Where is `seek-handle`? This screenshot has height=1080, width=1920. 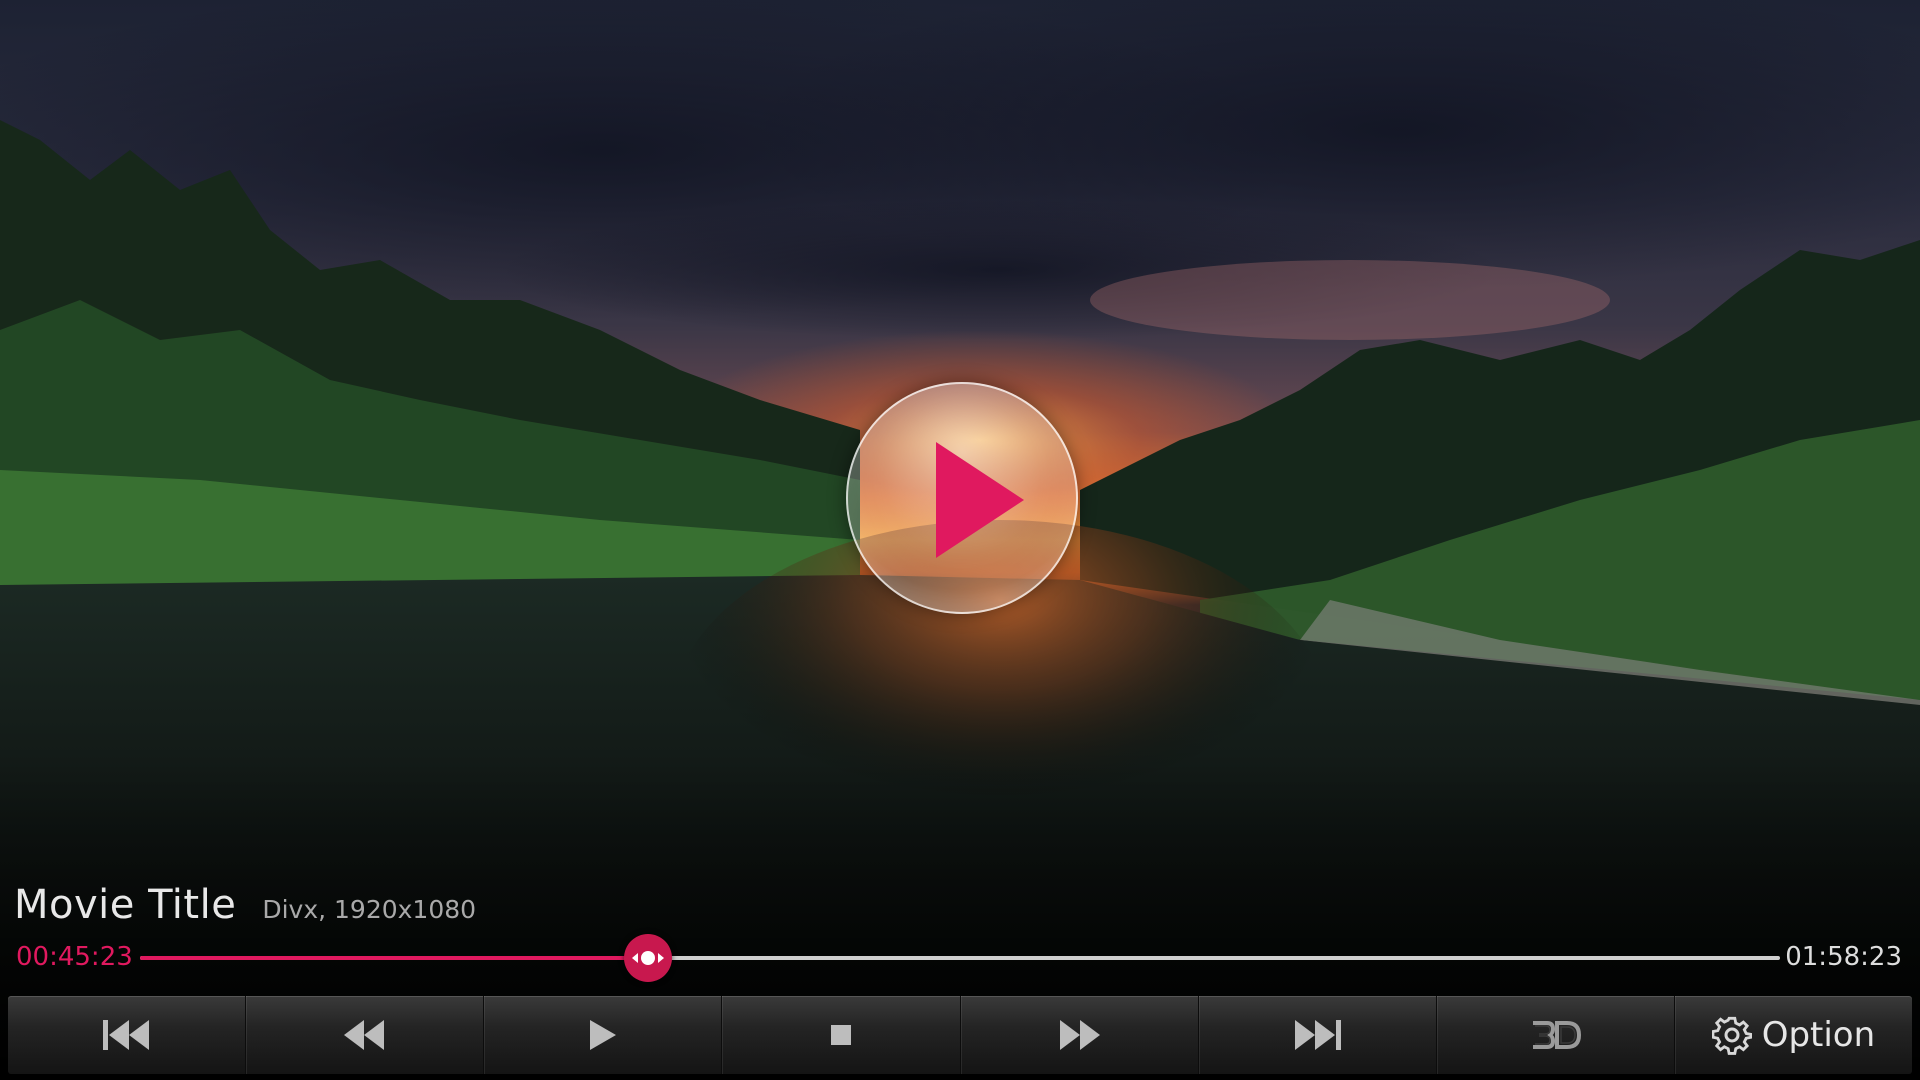 seek-handle is located at coordinates (648, 958).